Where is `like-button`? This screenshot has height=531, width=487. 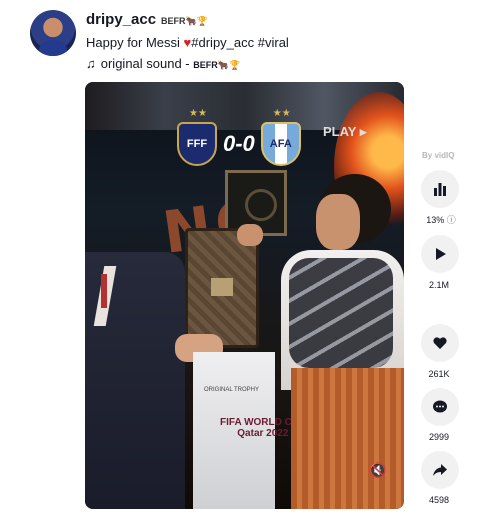 like-button is located at coordinates (440, 343).